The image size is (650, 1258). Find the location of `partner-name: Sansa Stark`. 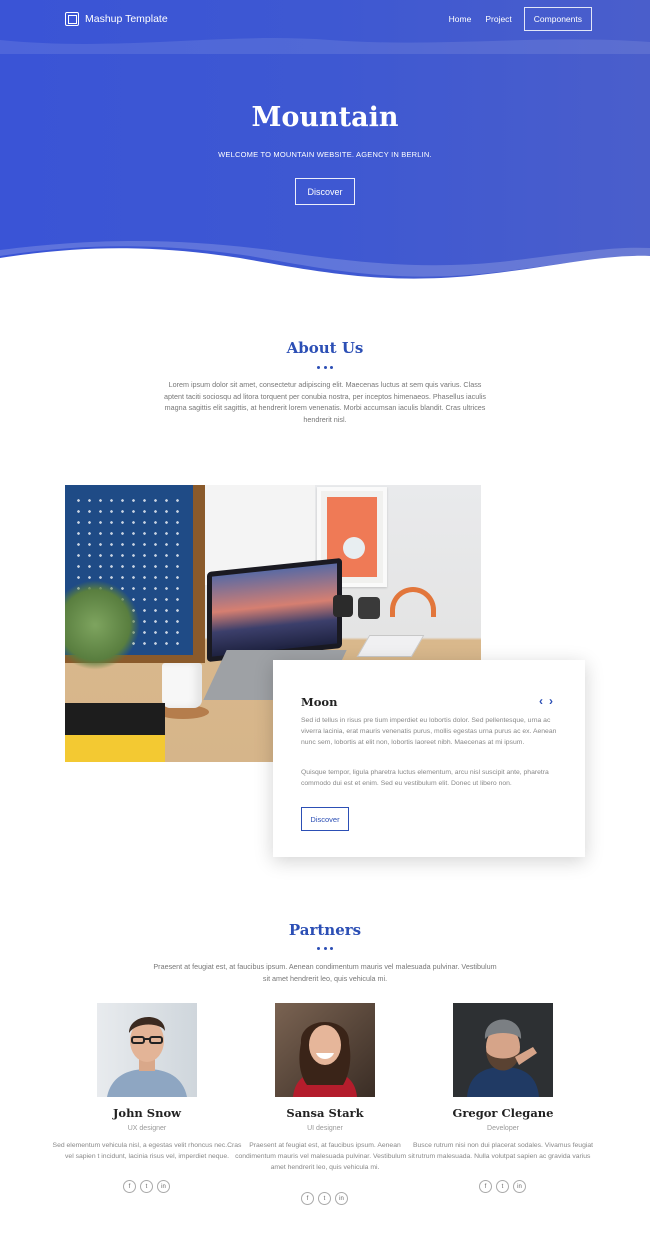

partner-name: Sansa Stark is located at coordinates (325, 1113).